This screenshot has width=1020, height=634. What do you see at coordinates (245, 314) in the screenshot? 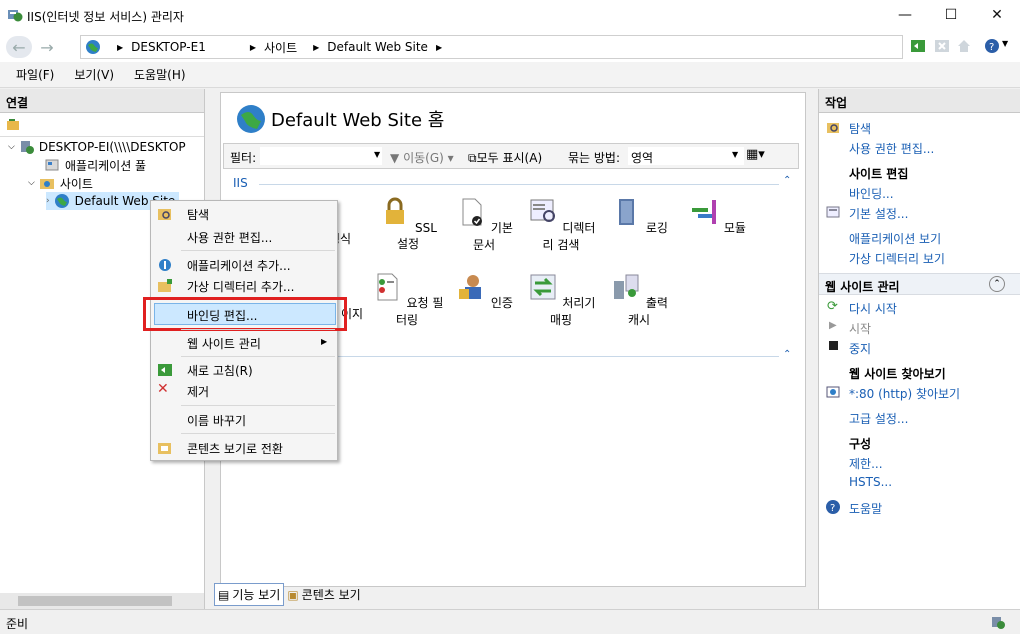
I see `annotation-box` at bounding box center [245, 314].